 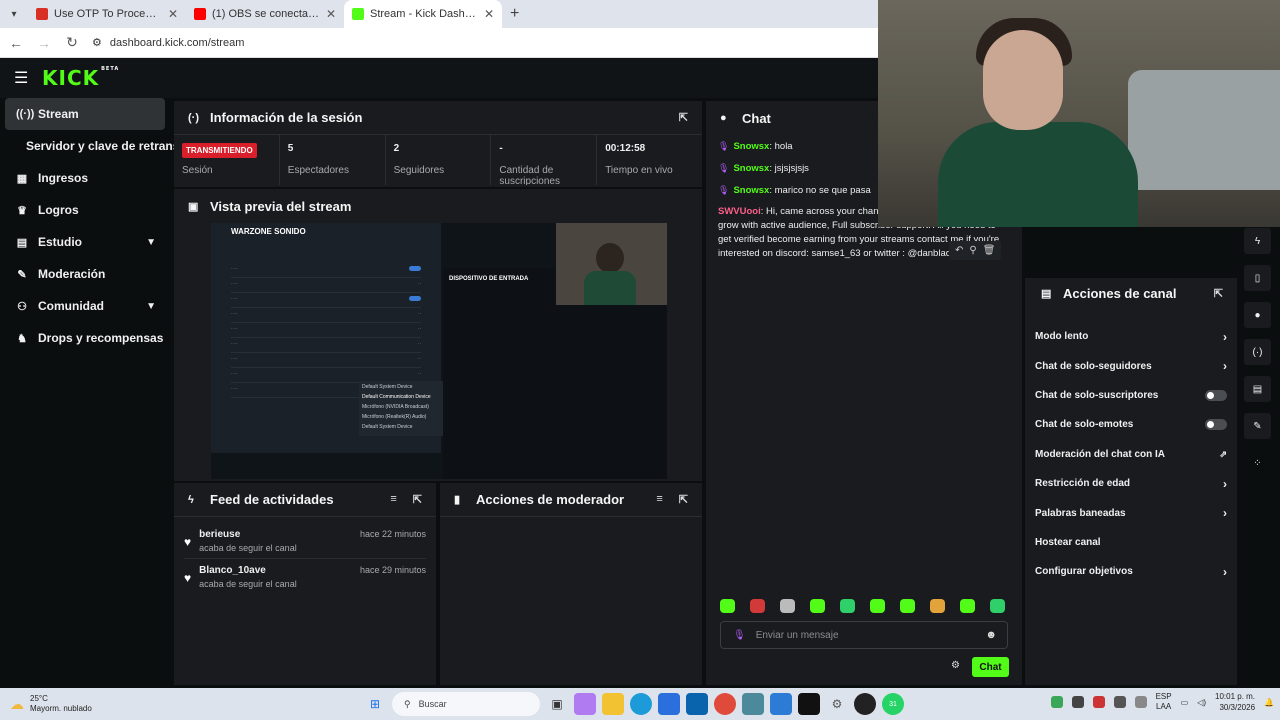 I want to click on windows-start-icon: ⊞, so click(x=375, y=704).